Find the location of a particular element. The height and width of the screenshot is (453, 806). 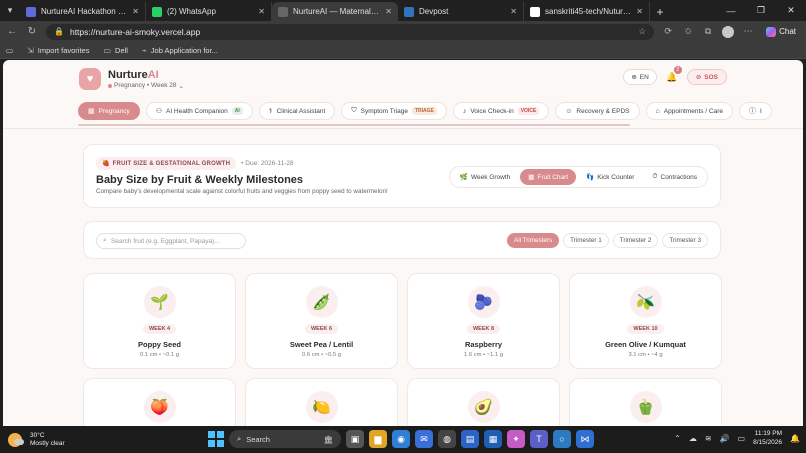

browser-tab: NurtureAI — Maternal Health, Fetal ✕ is located at coordinates (335, 11).